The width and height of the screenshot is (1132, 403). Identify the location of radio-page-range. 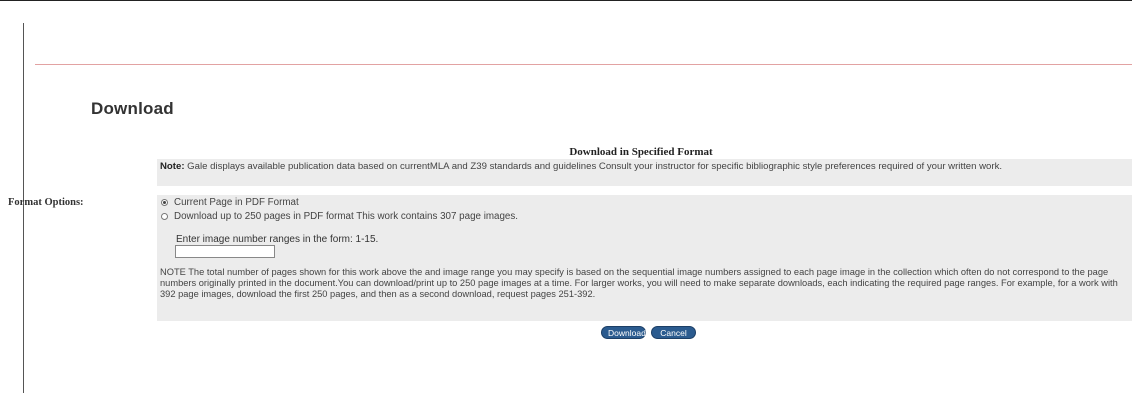
(164, 216).